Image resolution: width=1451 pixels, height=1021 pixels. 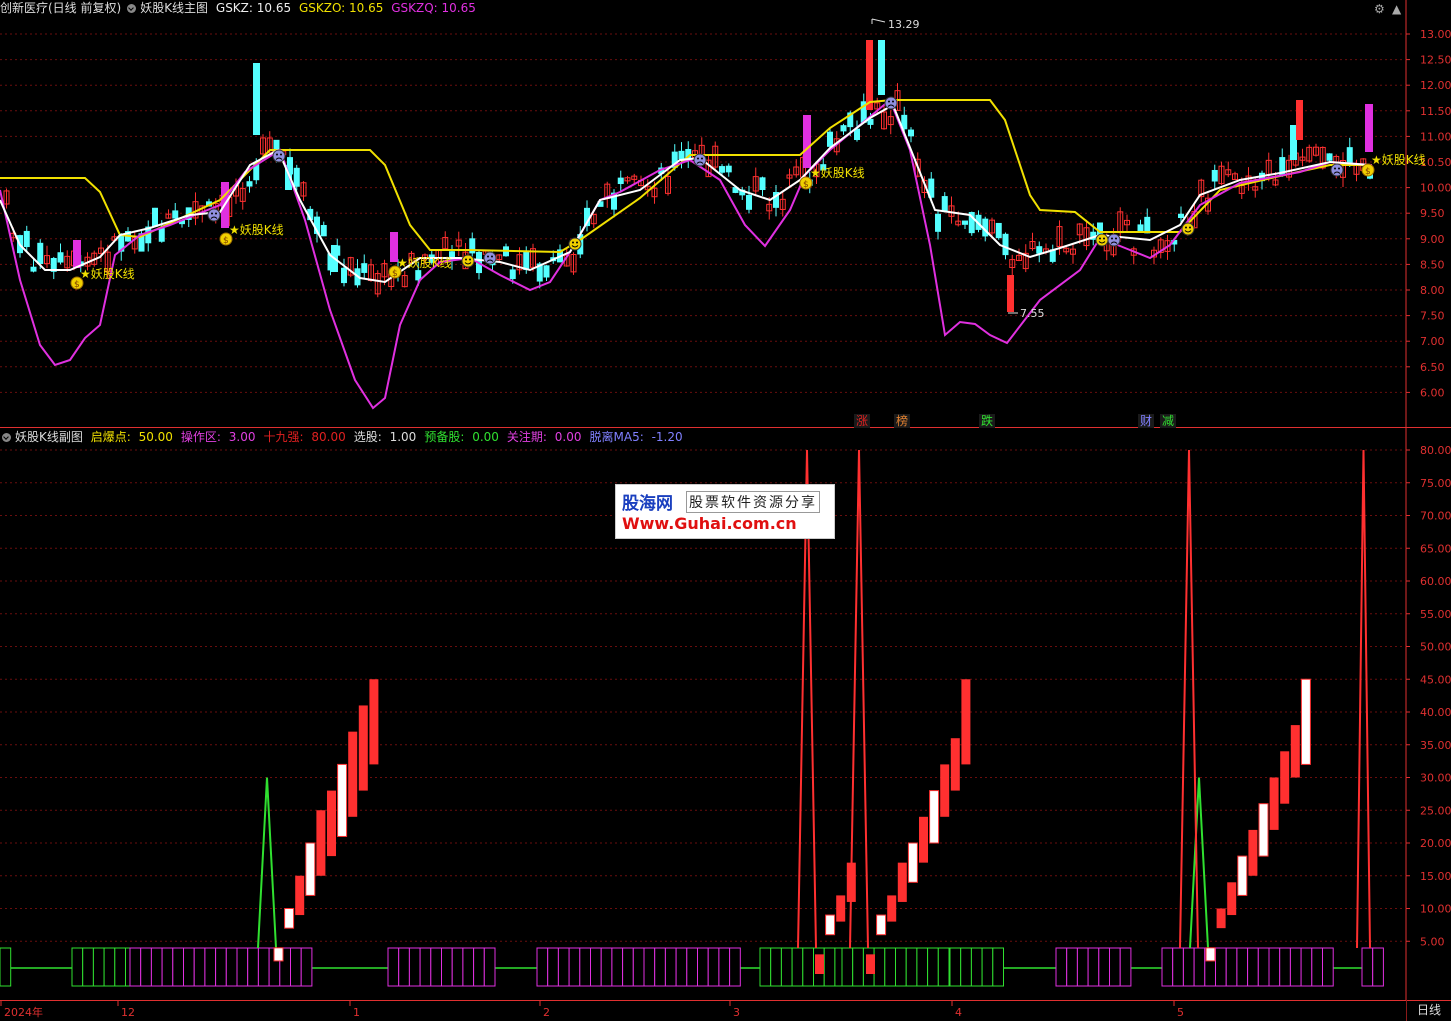 I want to click on frown-face-icon, so click(x=700, y=160).